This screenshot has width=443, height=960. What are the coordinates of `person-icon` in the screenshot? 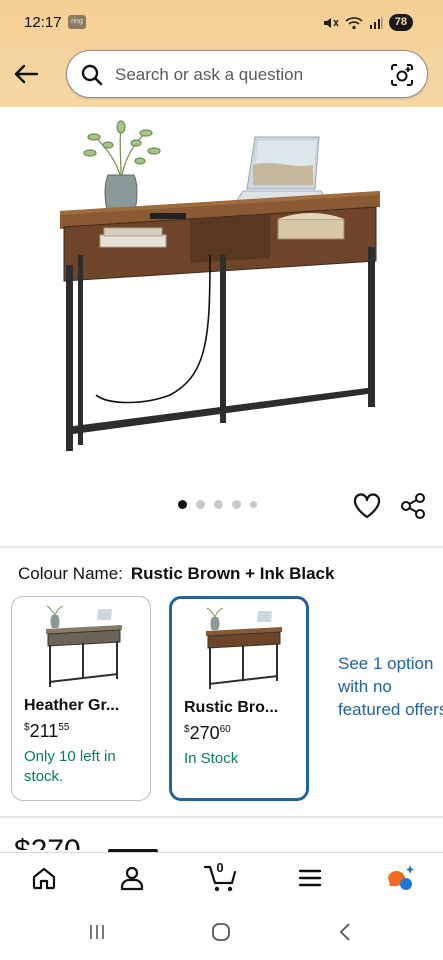 It's located at (132, 878).